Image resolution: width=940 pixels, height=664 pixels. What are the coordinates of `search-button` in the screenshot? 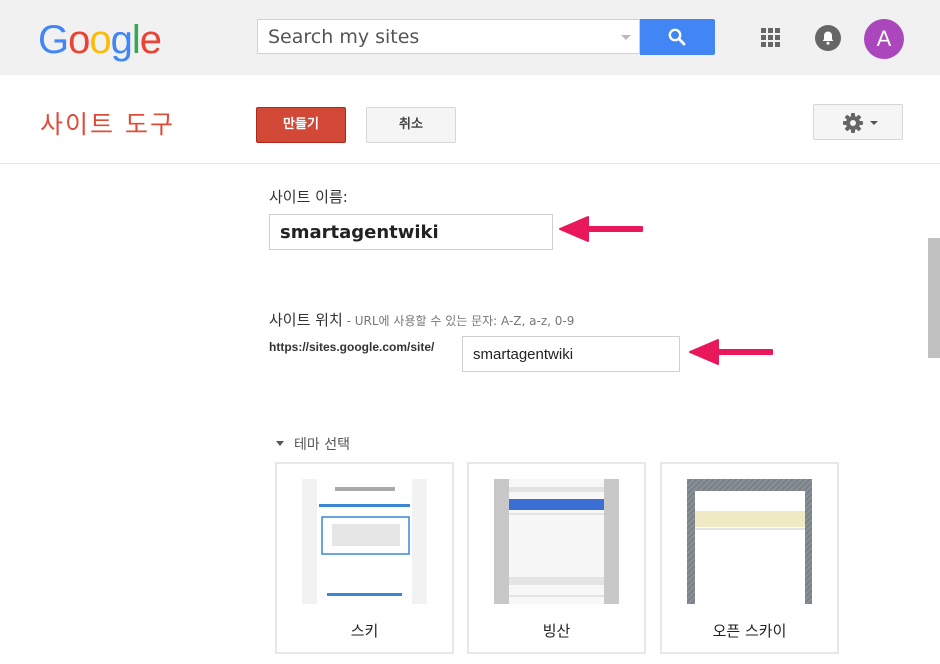 It's located at (677, 37).